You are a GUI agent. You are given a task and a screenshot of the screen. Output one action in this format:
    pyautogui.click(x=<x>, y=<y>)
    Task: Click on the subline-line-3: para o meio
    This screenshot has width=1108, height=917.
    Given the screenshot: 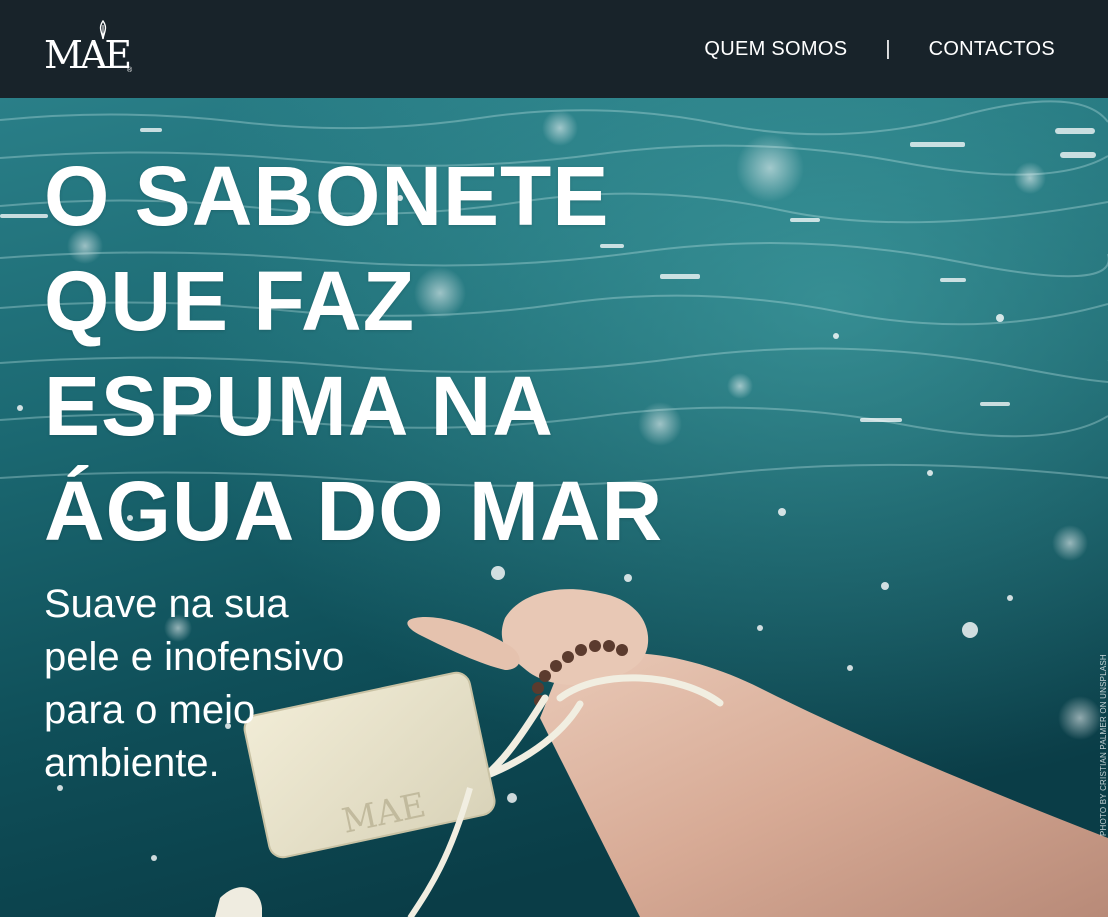 What is the action you would take?
    pyautogui.click(x=150, y=710)
    